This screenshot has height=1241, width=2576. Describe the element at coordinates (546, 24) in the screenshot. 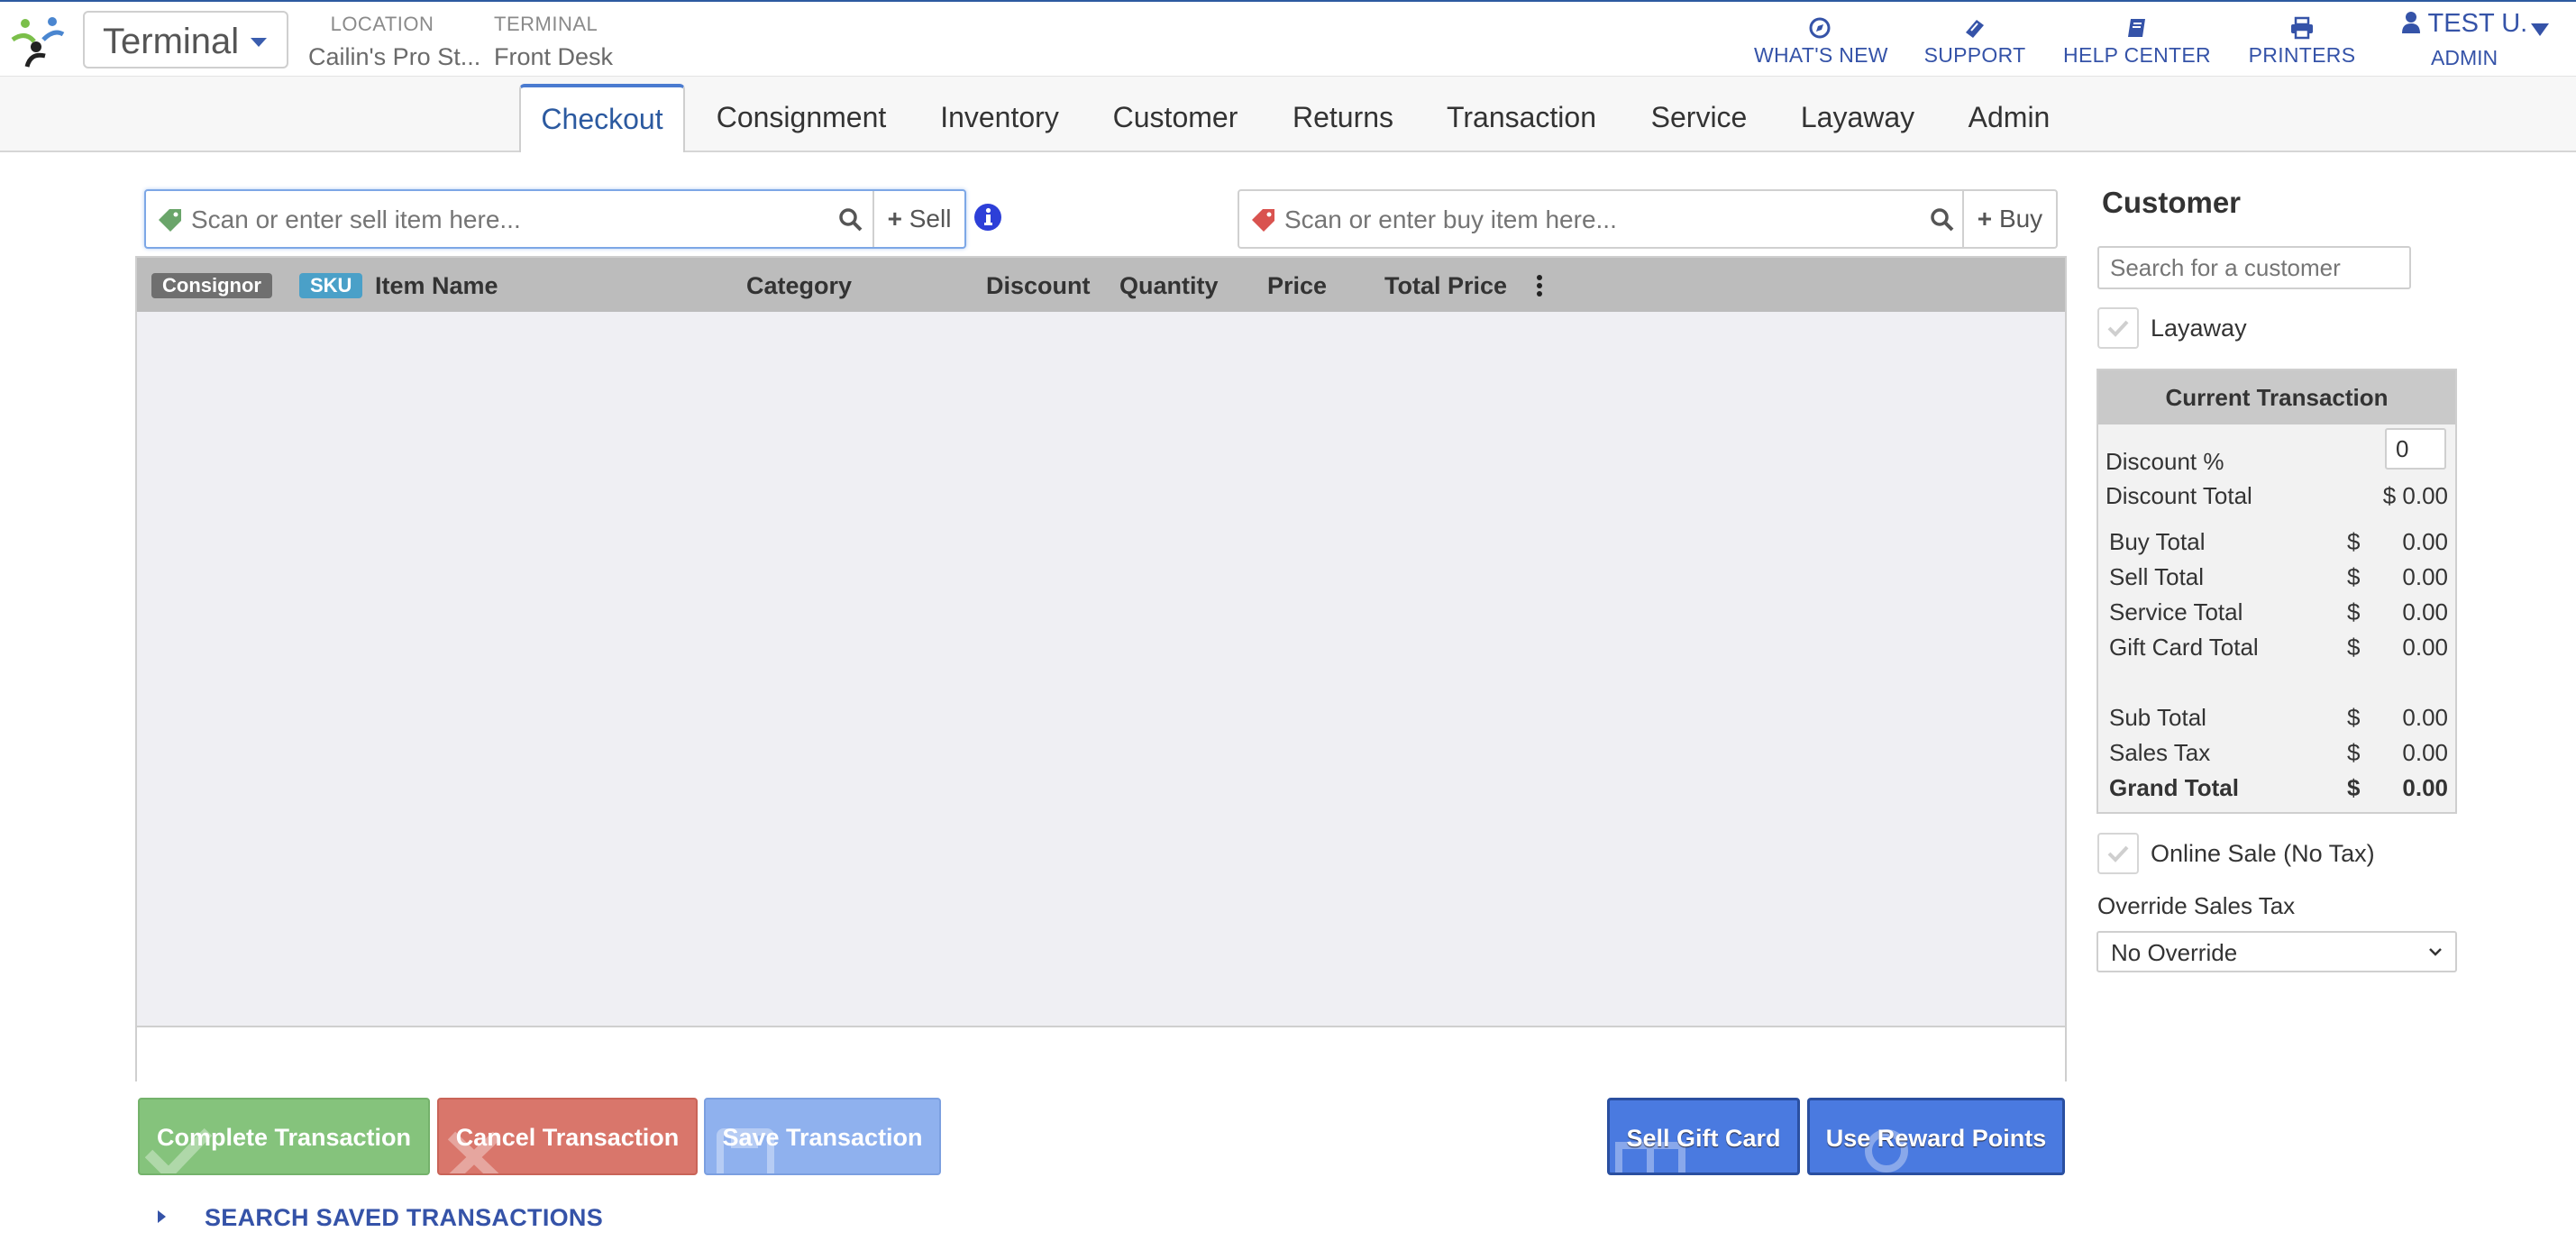

I see `terminal-label: TERMINAL` at that location.